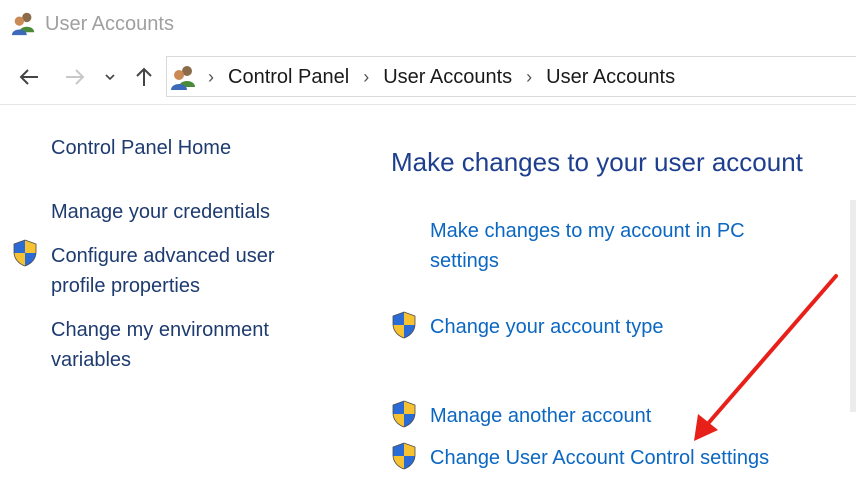  What do you see at coordinates (288, 77) in the screenshot?
I see `breadcrumb-control-panel: Control Panel` at bounding box center [288, 77].